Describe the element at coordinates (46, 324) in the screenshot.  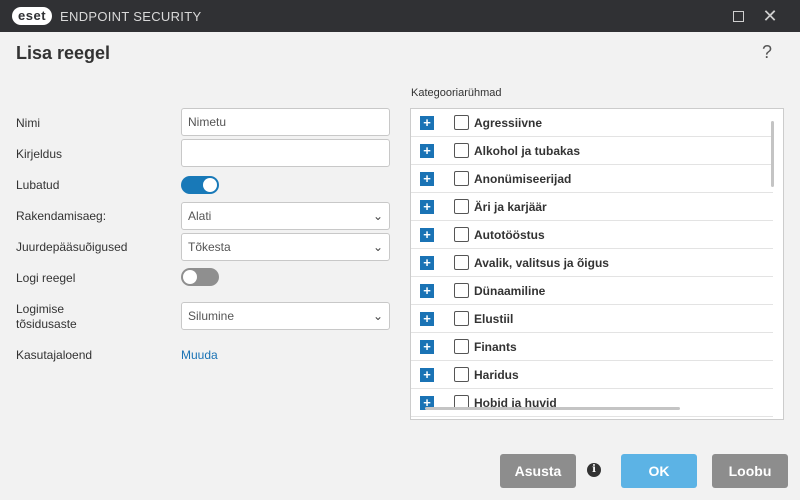
I see `severity-label-line2: tõsidusaste` at that location.